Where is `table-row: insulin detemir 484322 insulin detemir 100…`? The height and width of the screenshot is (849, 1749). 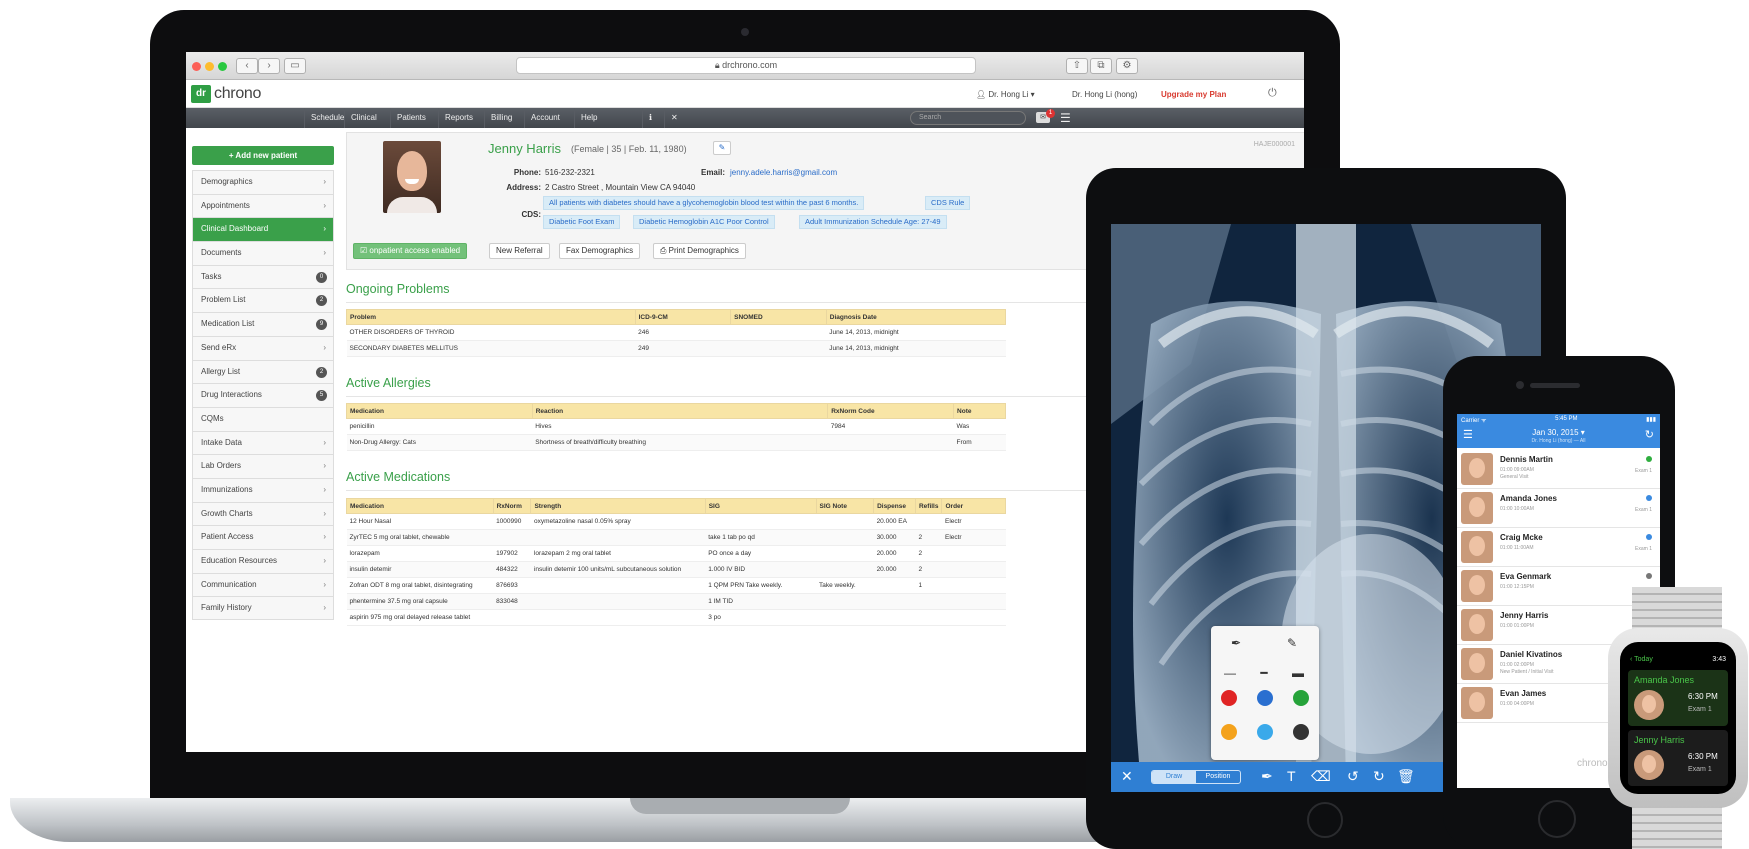
table-row: insulin detemir 484322 insulin detemir 100… is located at coordinates (676, 569).